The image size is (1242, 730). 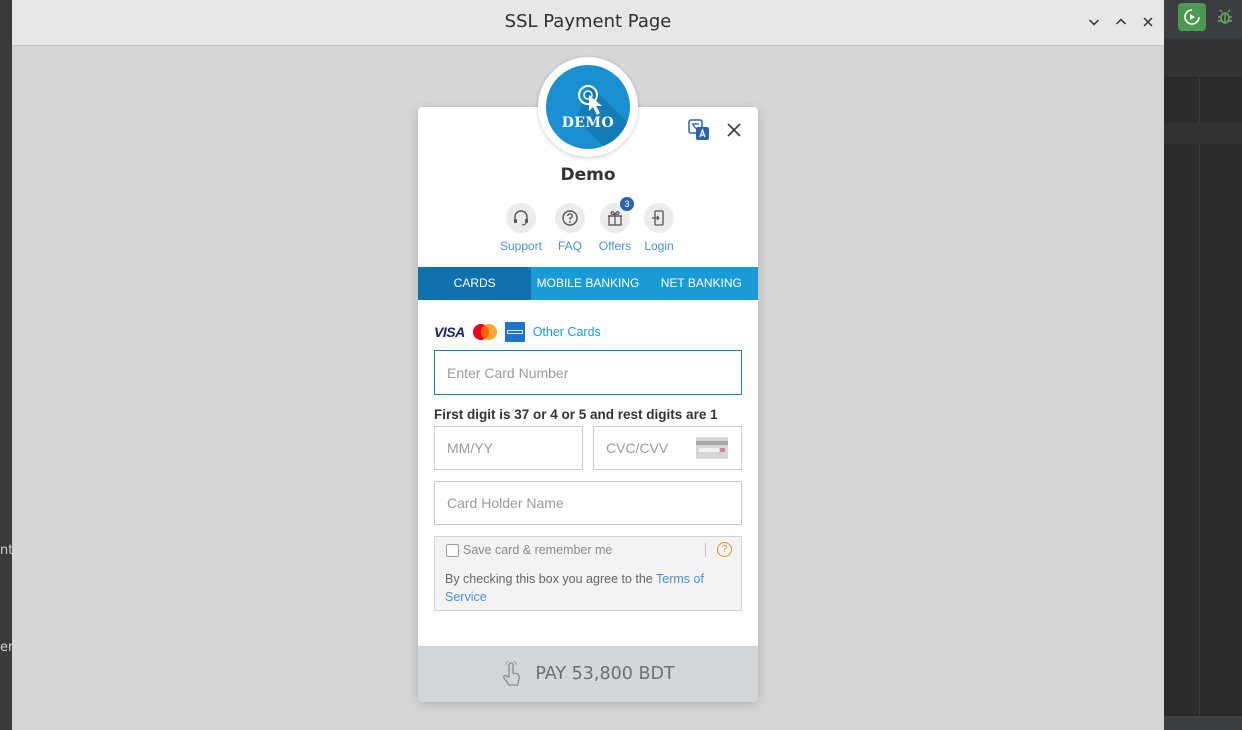 I want to click on background-left-panel, so click(x=6, y=365).